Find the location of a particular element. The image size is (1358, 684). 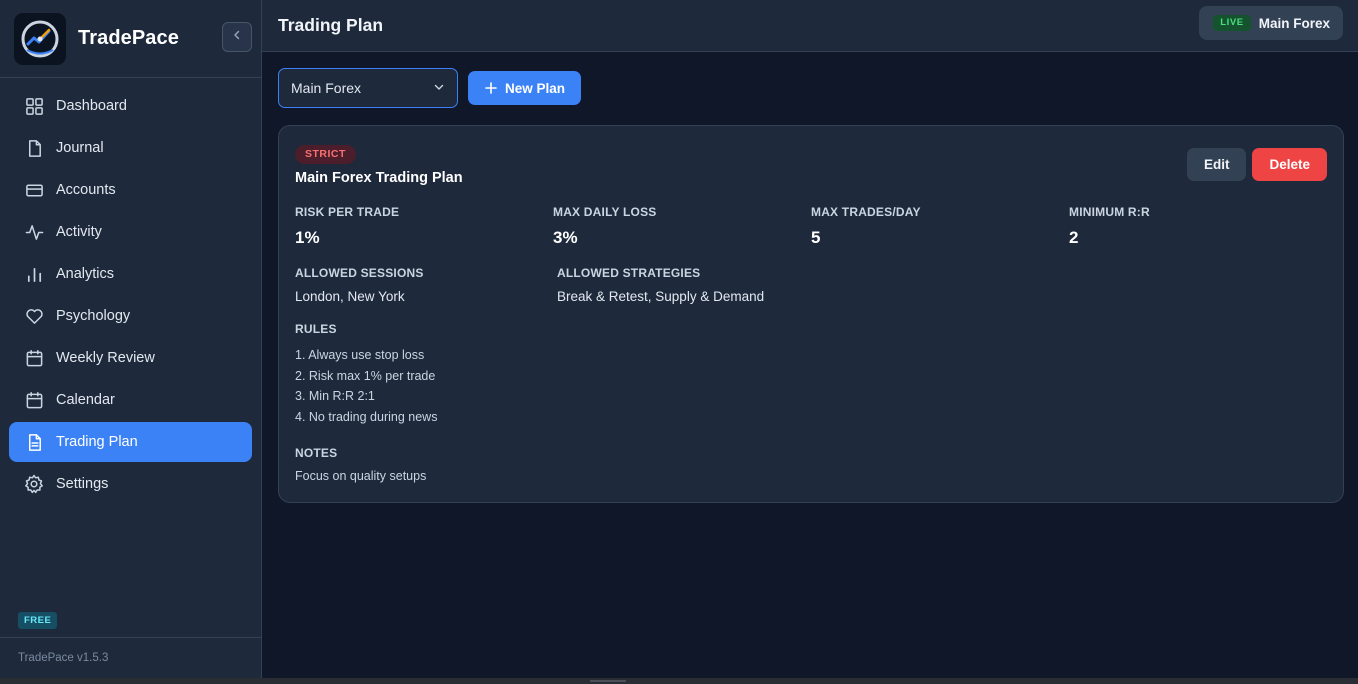

plan-actions: Edit Delete is located at coordinates (1256, 164).